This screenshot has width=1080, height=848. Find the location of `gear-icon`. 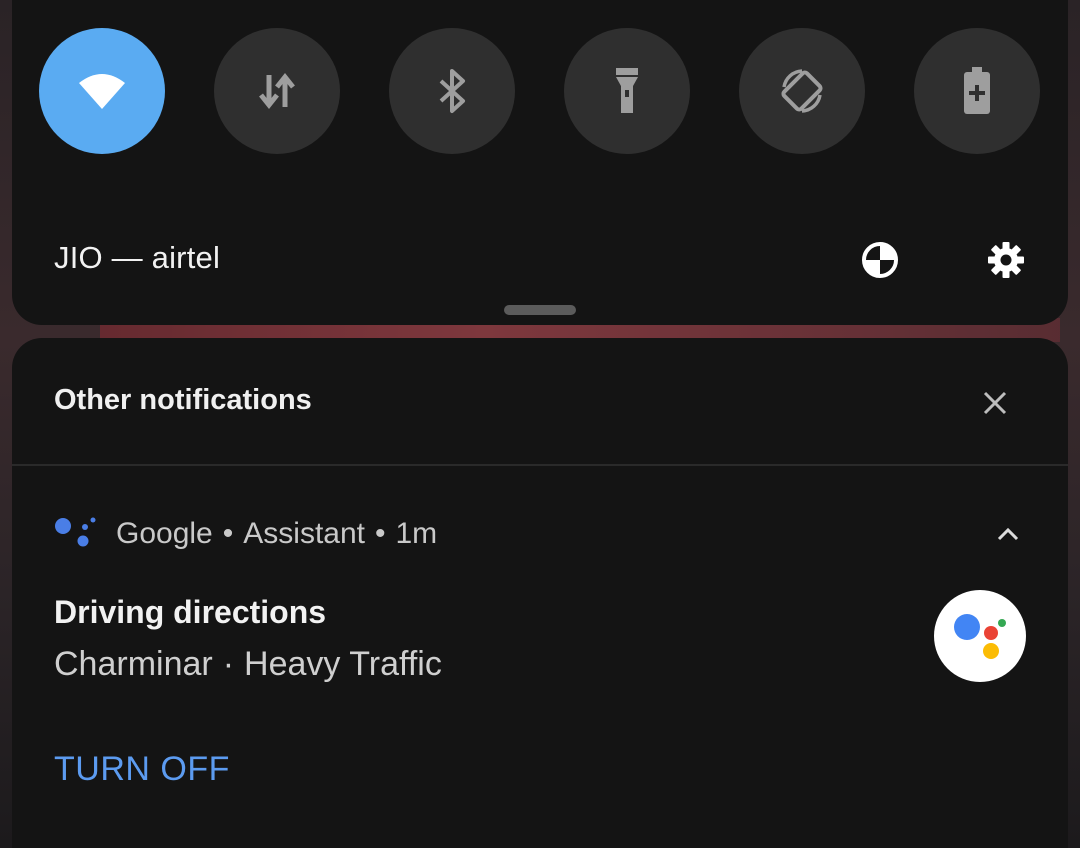

gear-icon is located at coordinates (1006, 260).